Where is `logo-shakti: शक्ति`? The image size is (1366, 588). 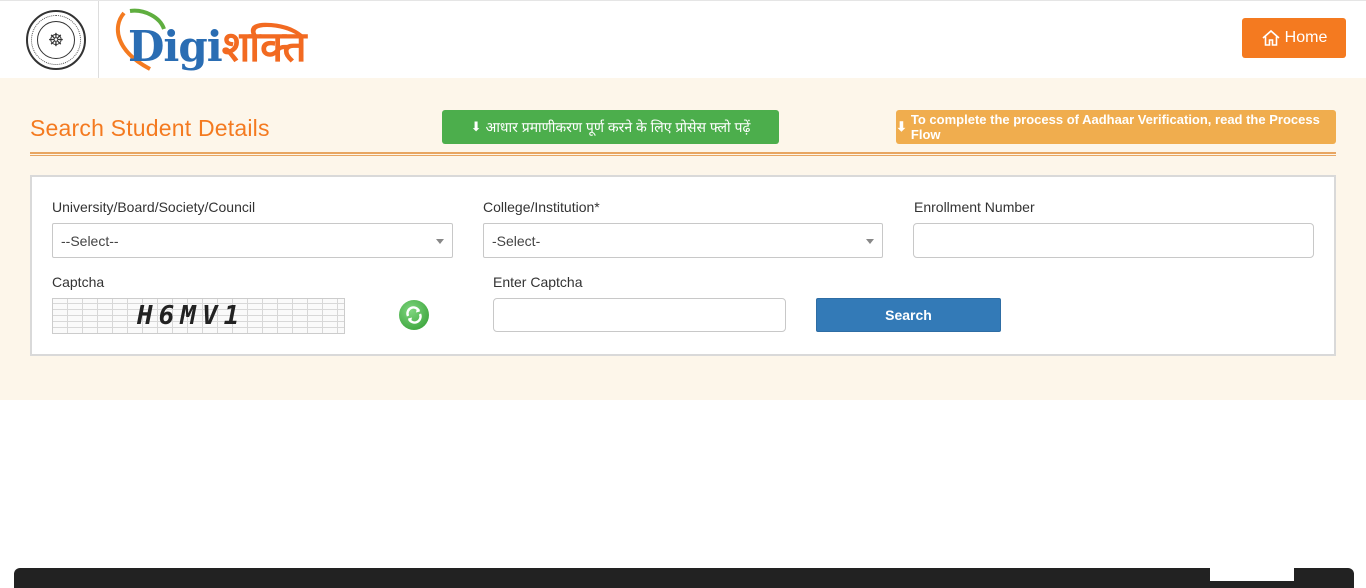 logo-shakti: शक्ति is located at coordinates (264, 46).